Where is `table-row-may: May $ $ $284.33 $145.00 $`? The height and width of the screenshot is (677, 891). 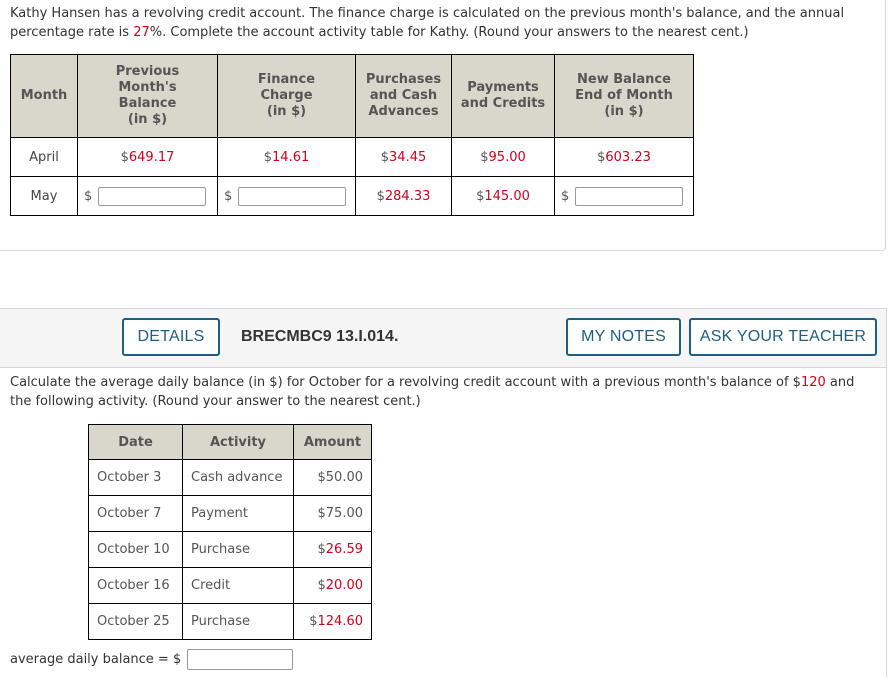
table-row-may: May $ $ $284.33 $145.00 $ is located at coordinates (352, 196).